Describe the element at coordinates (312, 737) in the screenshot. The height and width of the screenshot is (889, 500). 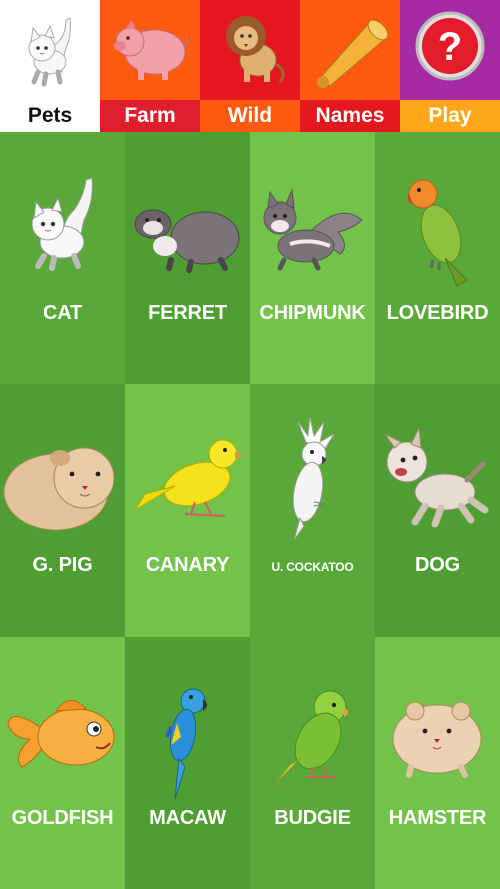
I see `budgie-icon` at that location.